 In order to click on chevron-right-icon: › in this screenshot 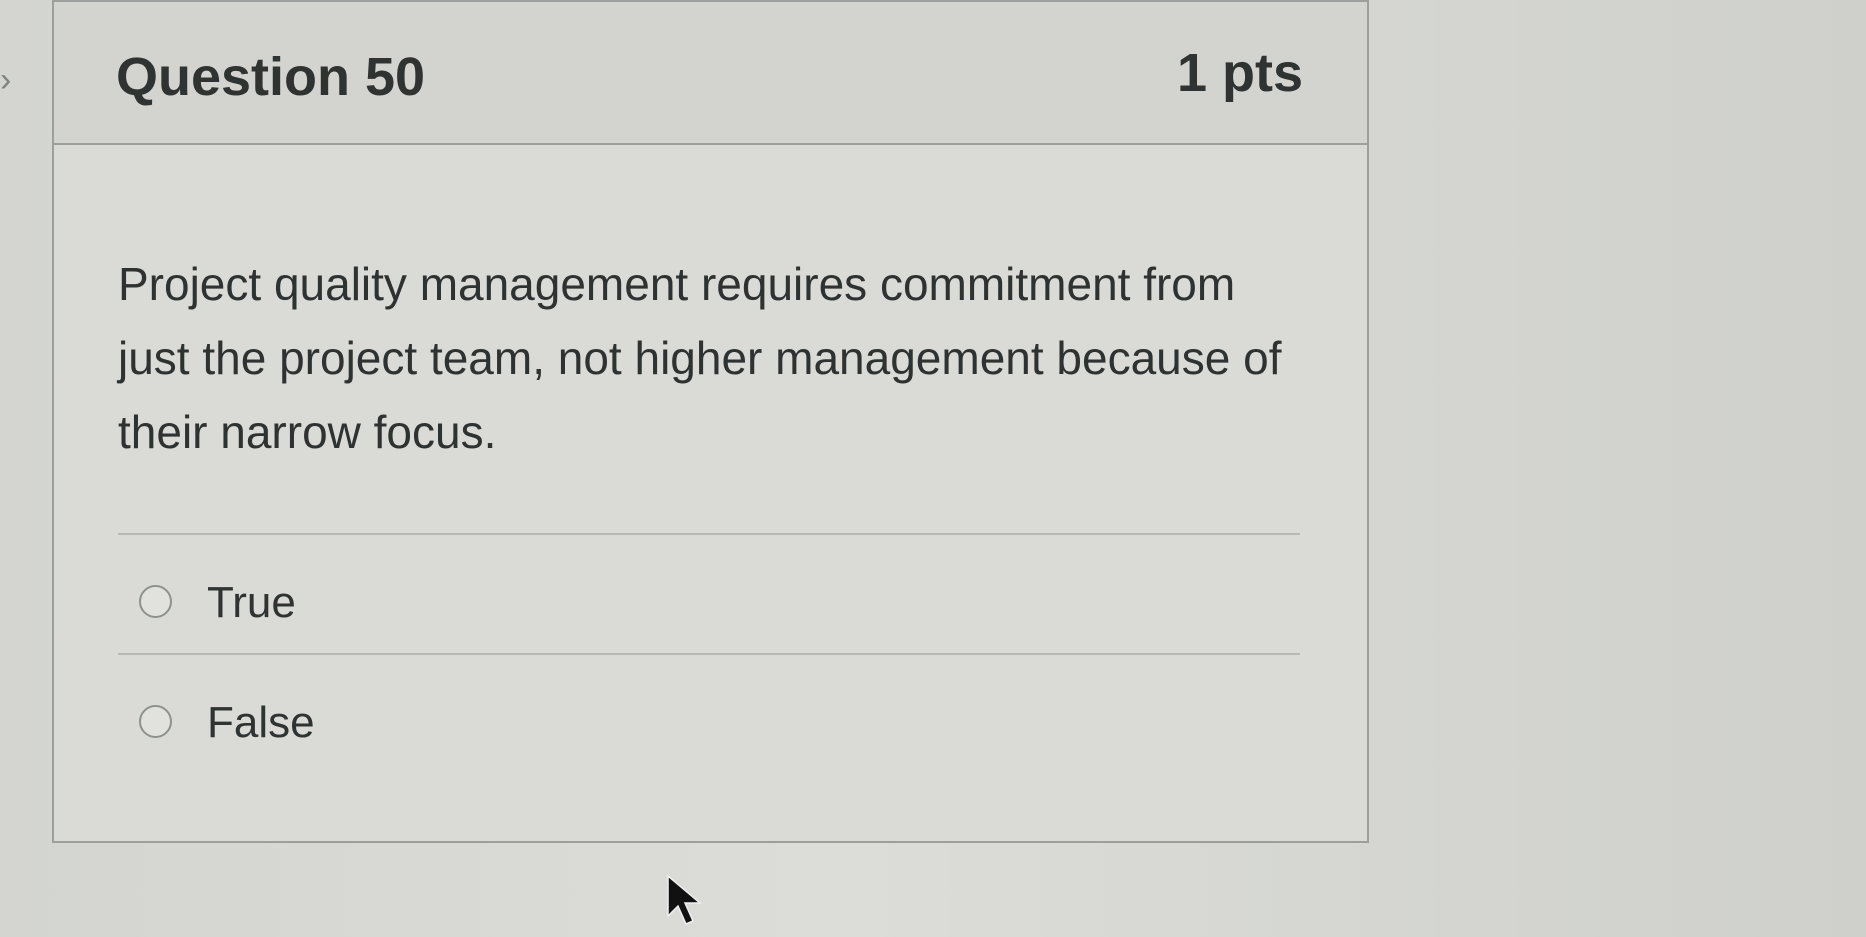, I will do `click(14, 80)`.